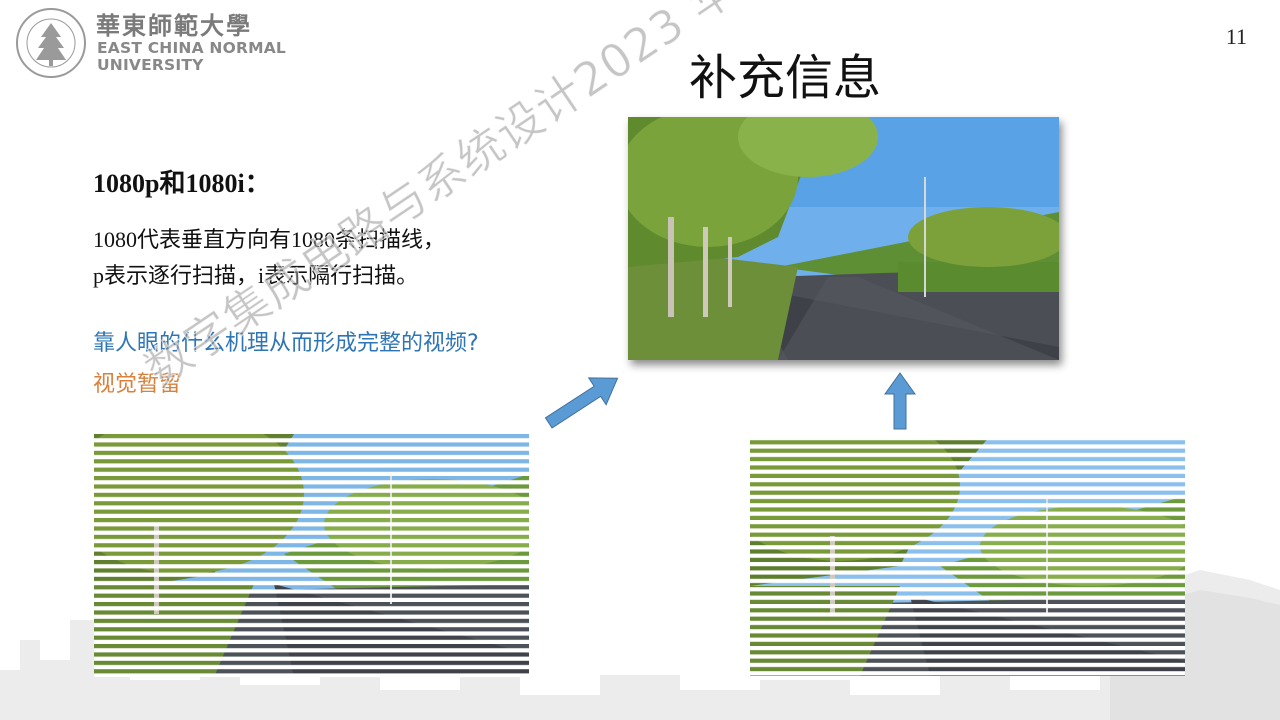 The width and height of the screenshot is (1280, 720). Describe the element at coordinates (784, 78) in the screenshot. I see `slide-title: 补充信息` at that location.